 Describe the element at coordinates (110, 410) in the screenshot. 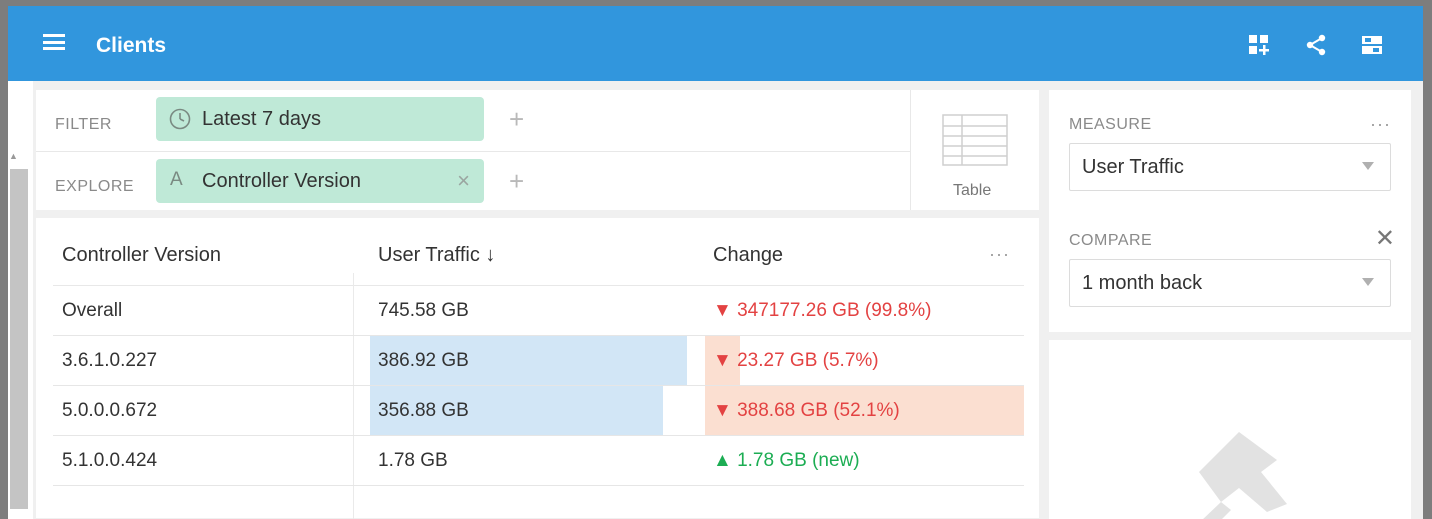

I see `cell-version: 5.0.0.0.672` at that location.